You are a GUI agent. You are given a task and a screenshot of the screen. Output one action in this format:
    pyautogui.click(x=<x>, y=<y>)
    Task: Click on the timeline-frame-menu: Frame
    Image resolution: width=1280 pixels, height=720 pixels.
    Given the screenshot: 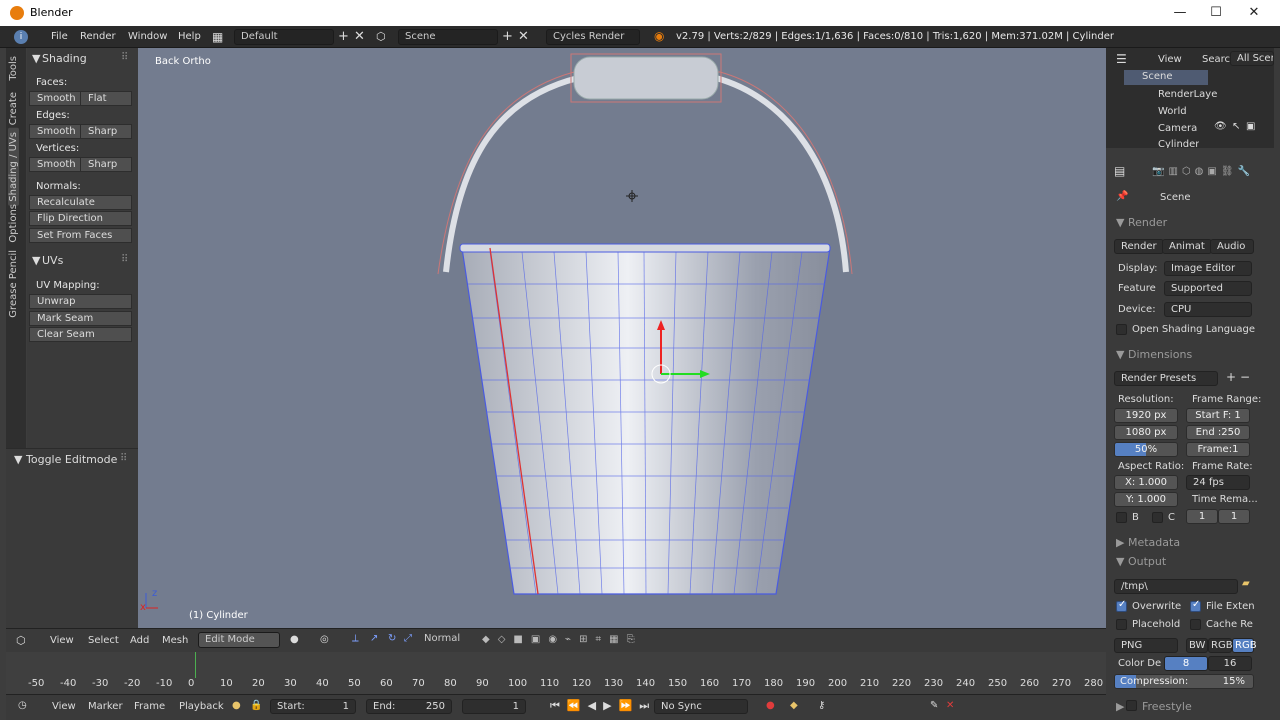 What is the action you would take?
    pyautogui.click(x=149, y=706)
    